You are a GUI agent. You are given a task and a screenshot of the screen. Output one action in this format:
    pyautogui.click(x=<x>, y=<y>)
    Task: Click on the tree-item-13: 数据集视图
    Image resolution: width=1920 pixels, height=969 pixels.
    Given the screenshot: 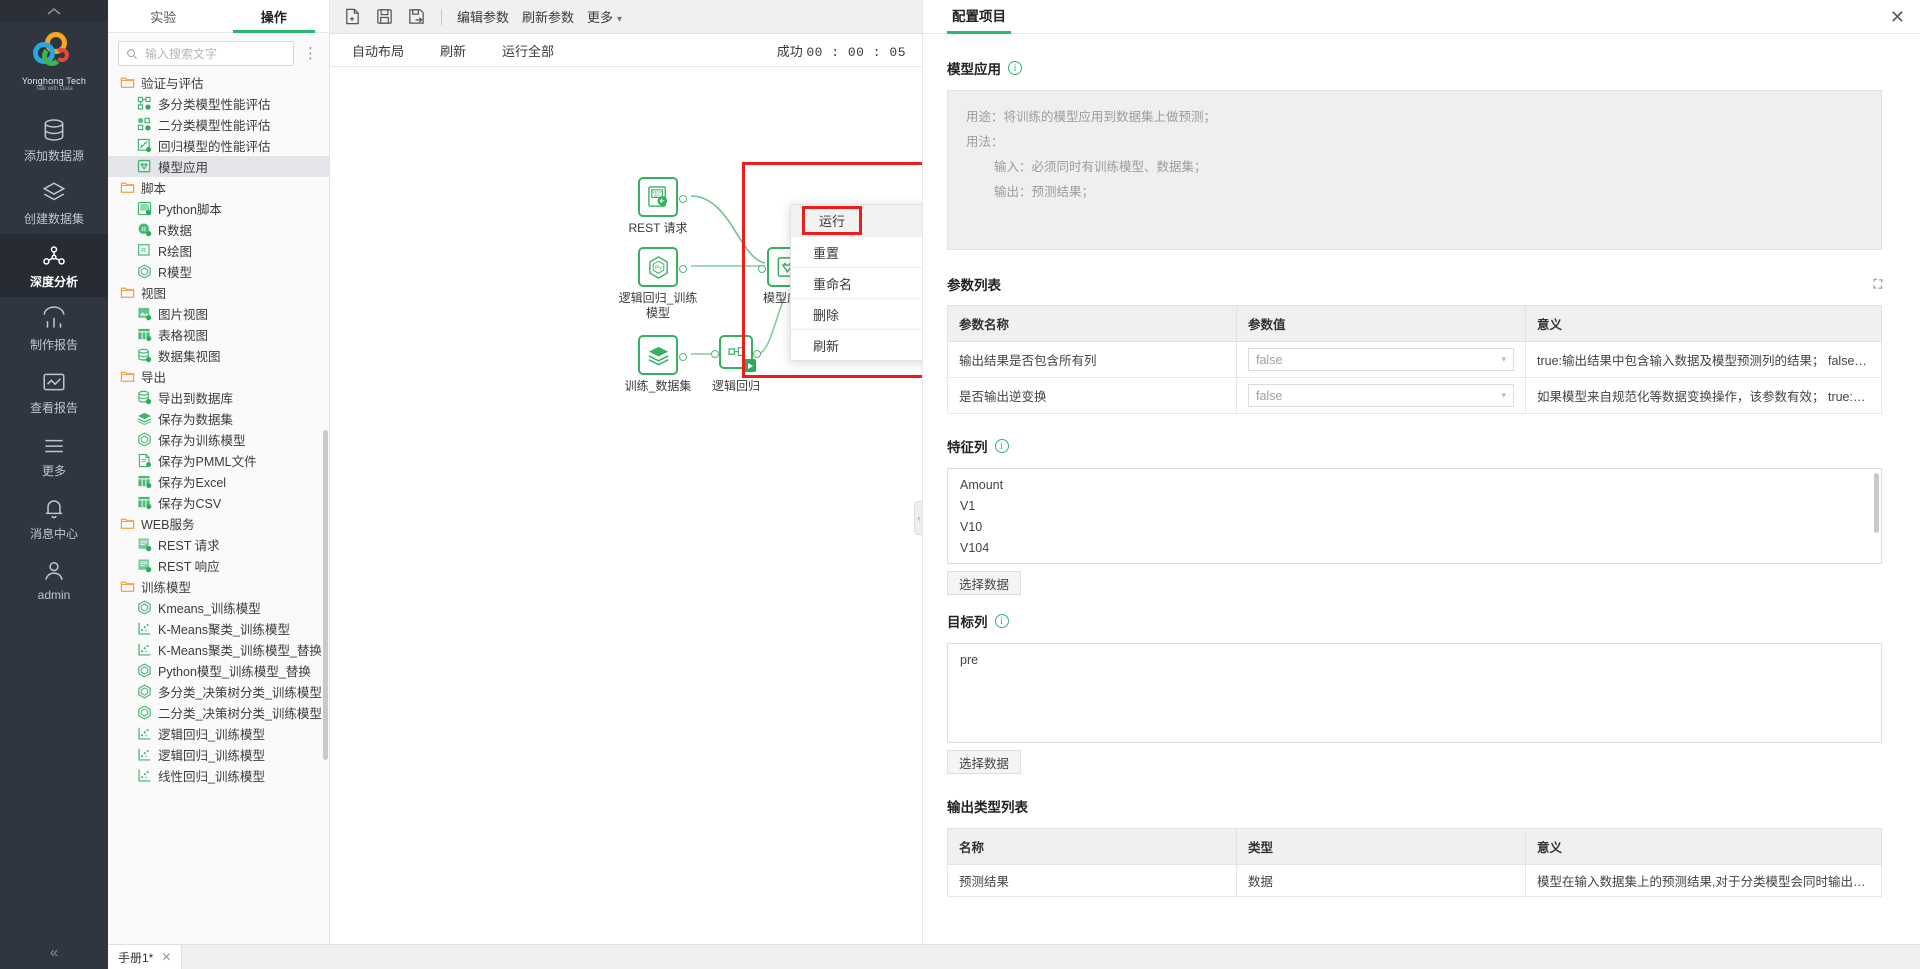 What is the action you would take?
    pyautogui.click(x=218, y=355)
    